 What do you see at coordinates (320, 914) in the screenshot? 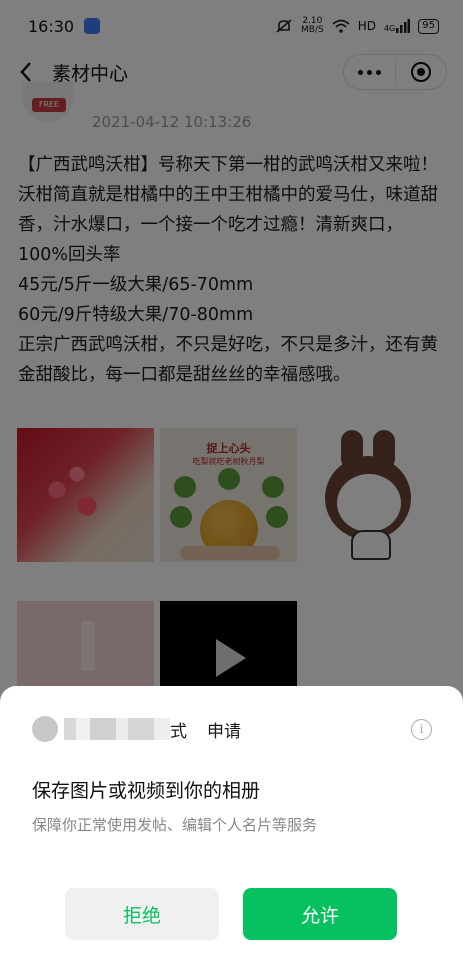
I see `allow-button: 允许` at bounding box center [320, 914].